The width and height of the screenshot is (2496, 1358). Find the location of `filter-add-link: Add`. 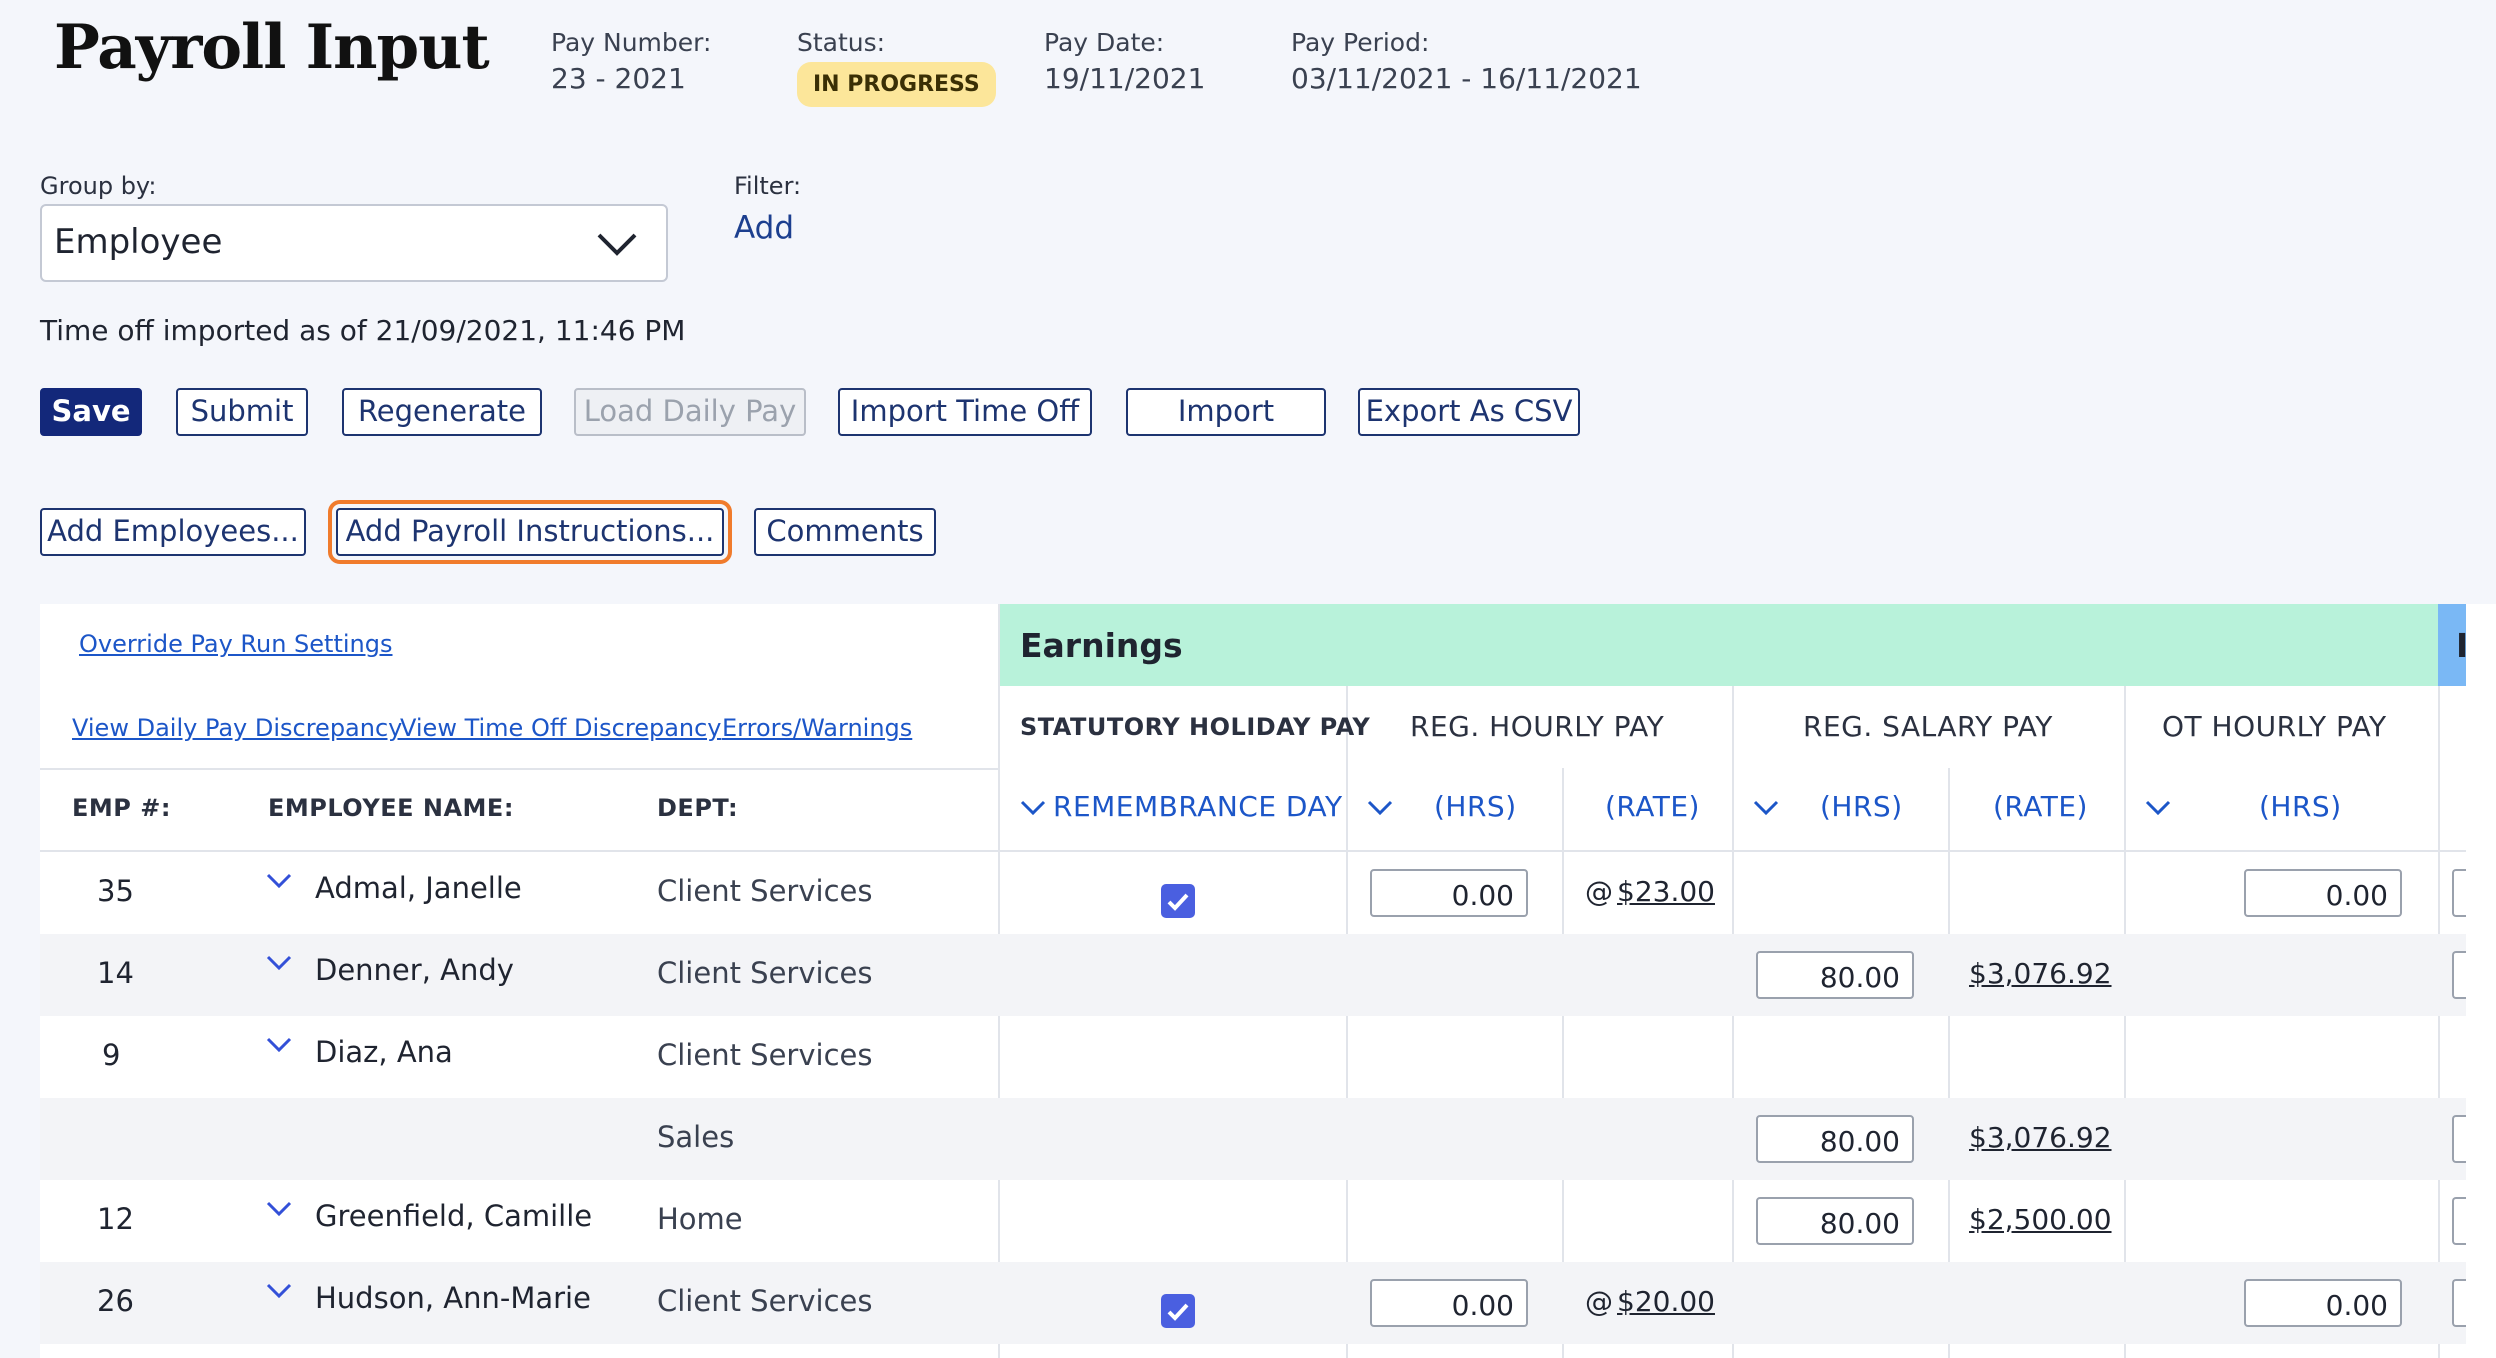

filter-add-link: Add is located at coordinates (764, 228).